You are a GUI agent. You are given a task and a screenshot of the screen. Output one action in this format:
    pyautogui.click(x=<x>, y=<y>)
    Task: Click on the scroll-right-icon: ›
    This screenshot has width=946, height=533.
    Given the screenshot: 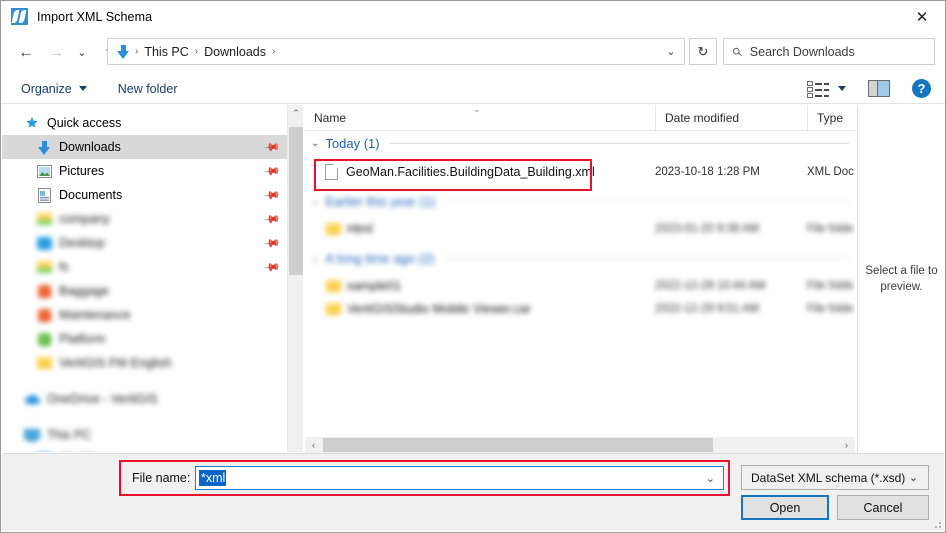 What is the action you would take?
    pyautogui.click(x=846, y=445)
    